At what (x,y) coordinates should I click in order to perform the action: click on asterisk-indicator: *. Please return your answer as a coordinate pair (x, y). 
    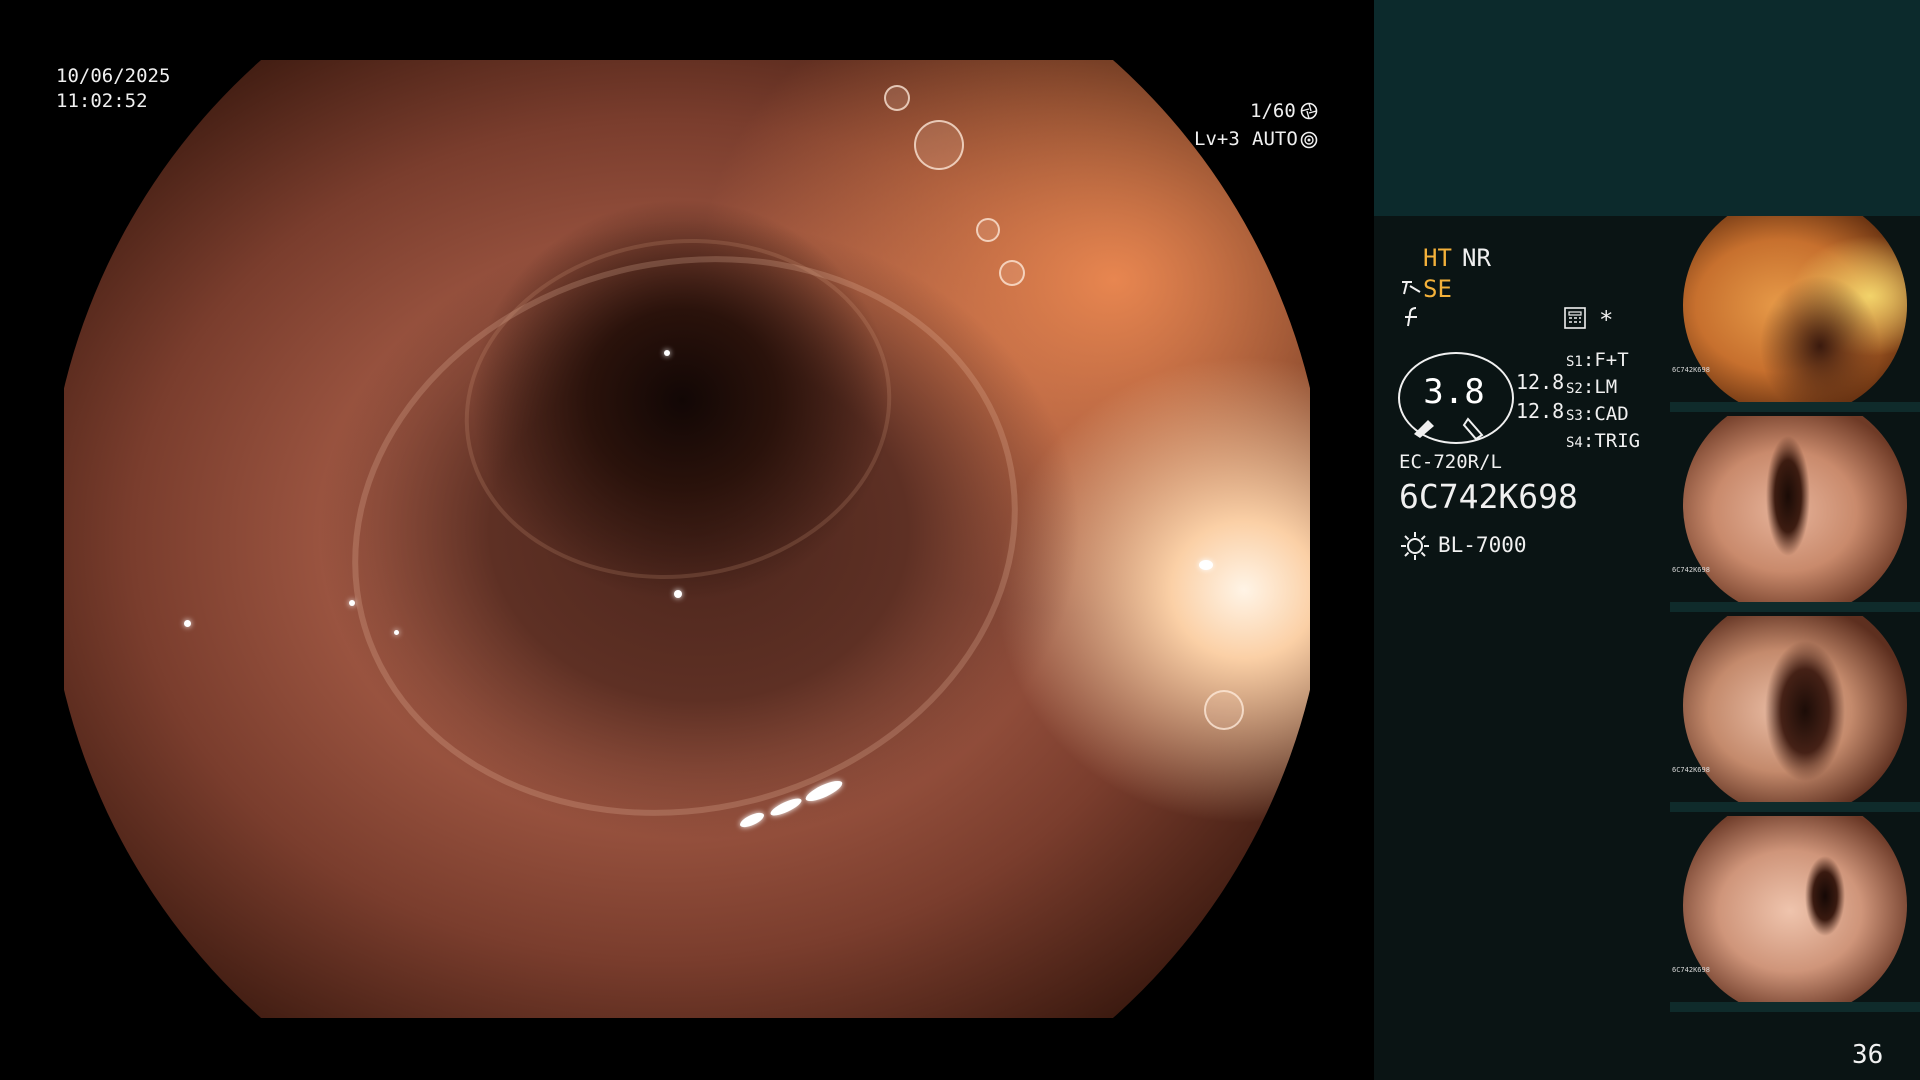
    Looking at the image, I should click on (1606, 320).